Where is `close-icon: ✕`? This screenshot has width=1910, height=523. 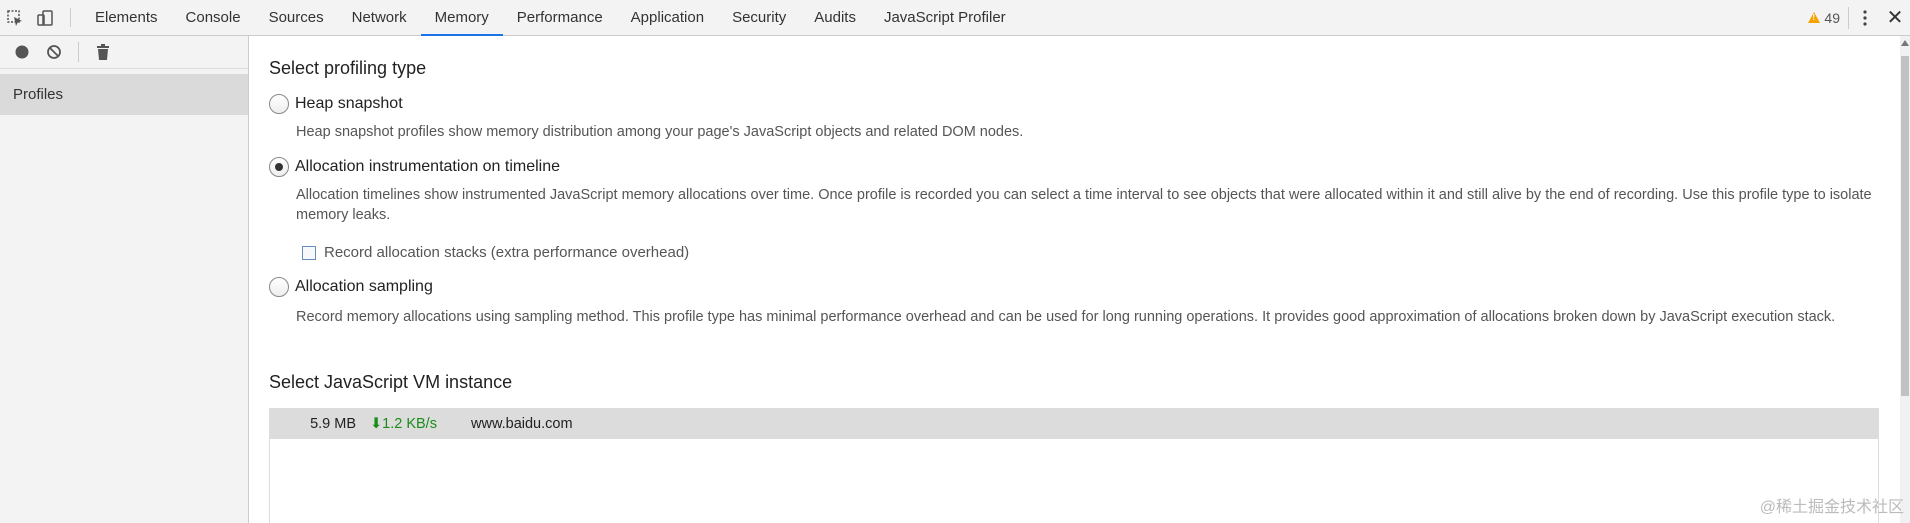 close-icon: ✕ is located at coordinates (1895, 17).